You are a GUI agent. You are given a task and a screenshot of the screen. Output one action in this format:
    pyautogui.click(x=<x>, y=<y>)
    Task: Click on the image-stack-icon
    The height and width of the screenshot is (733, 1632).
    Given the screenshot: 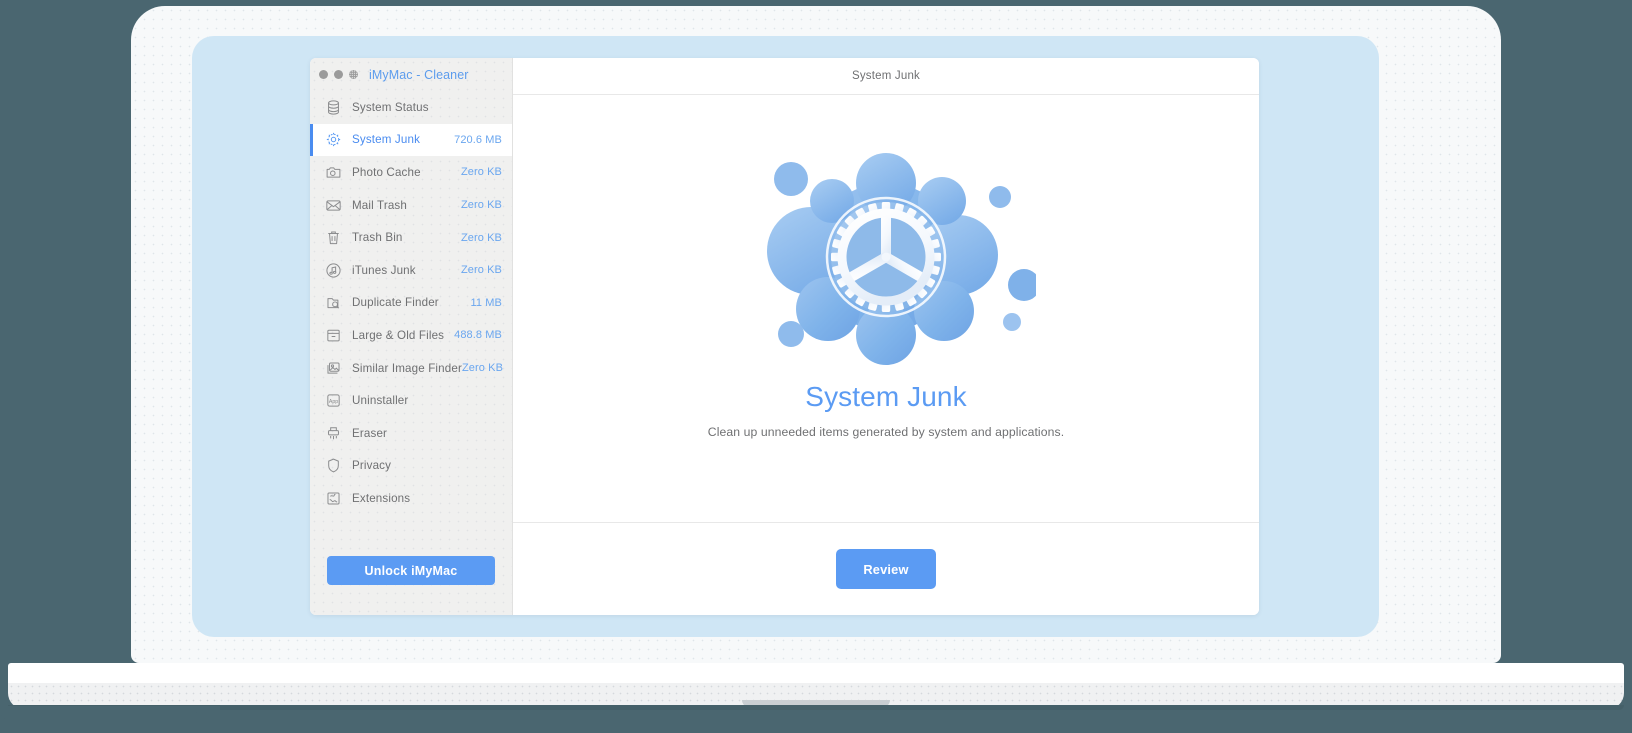 What is the action you would take?
    pyautogui.click(x=333, y=368)
    